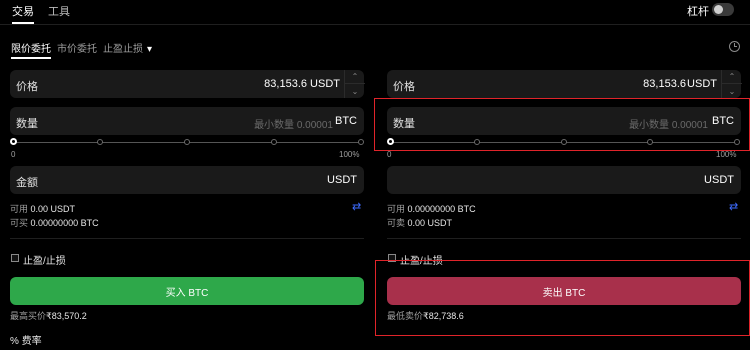  I want to click on leverage-label: 杠杆, so click(698, 12).